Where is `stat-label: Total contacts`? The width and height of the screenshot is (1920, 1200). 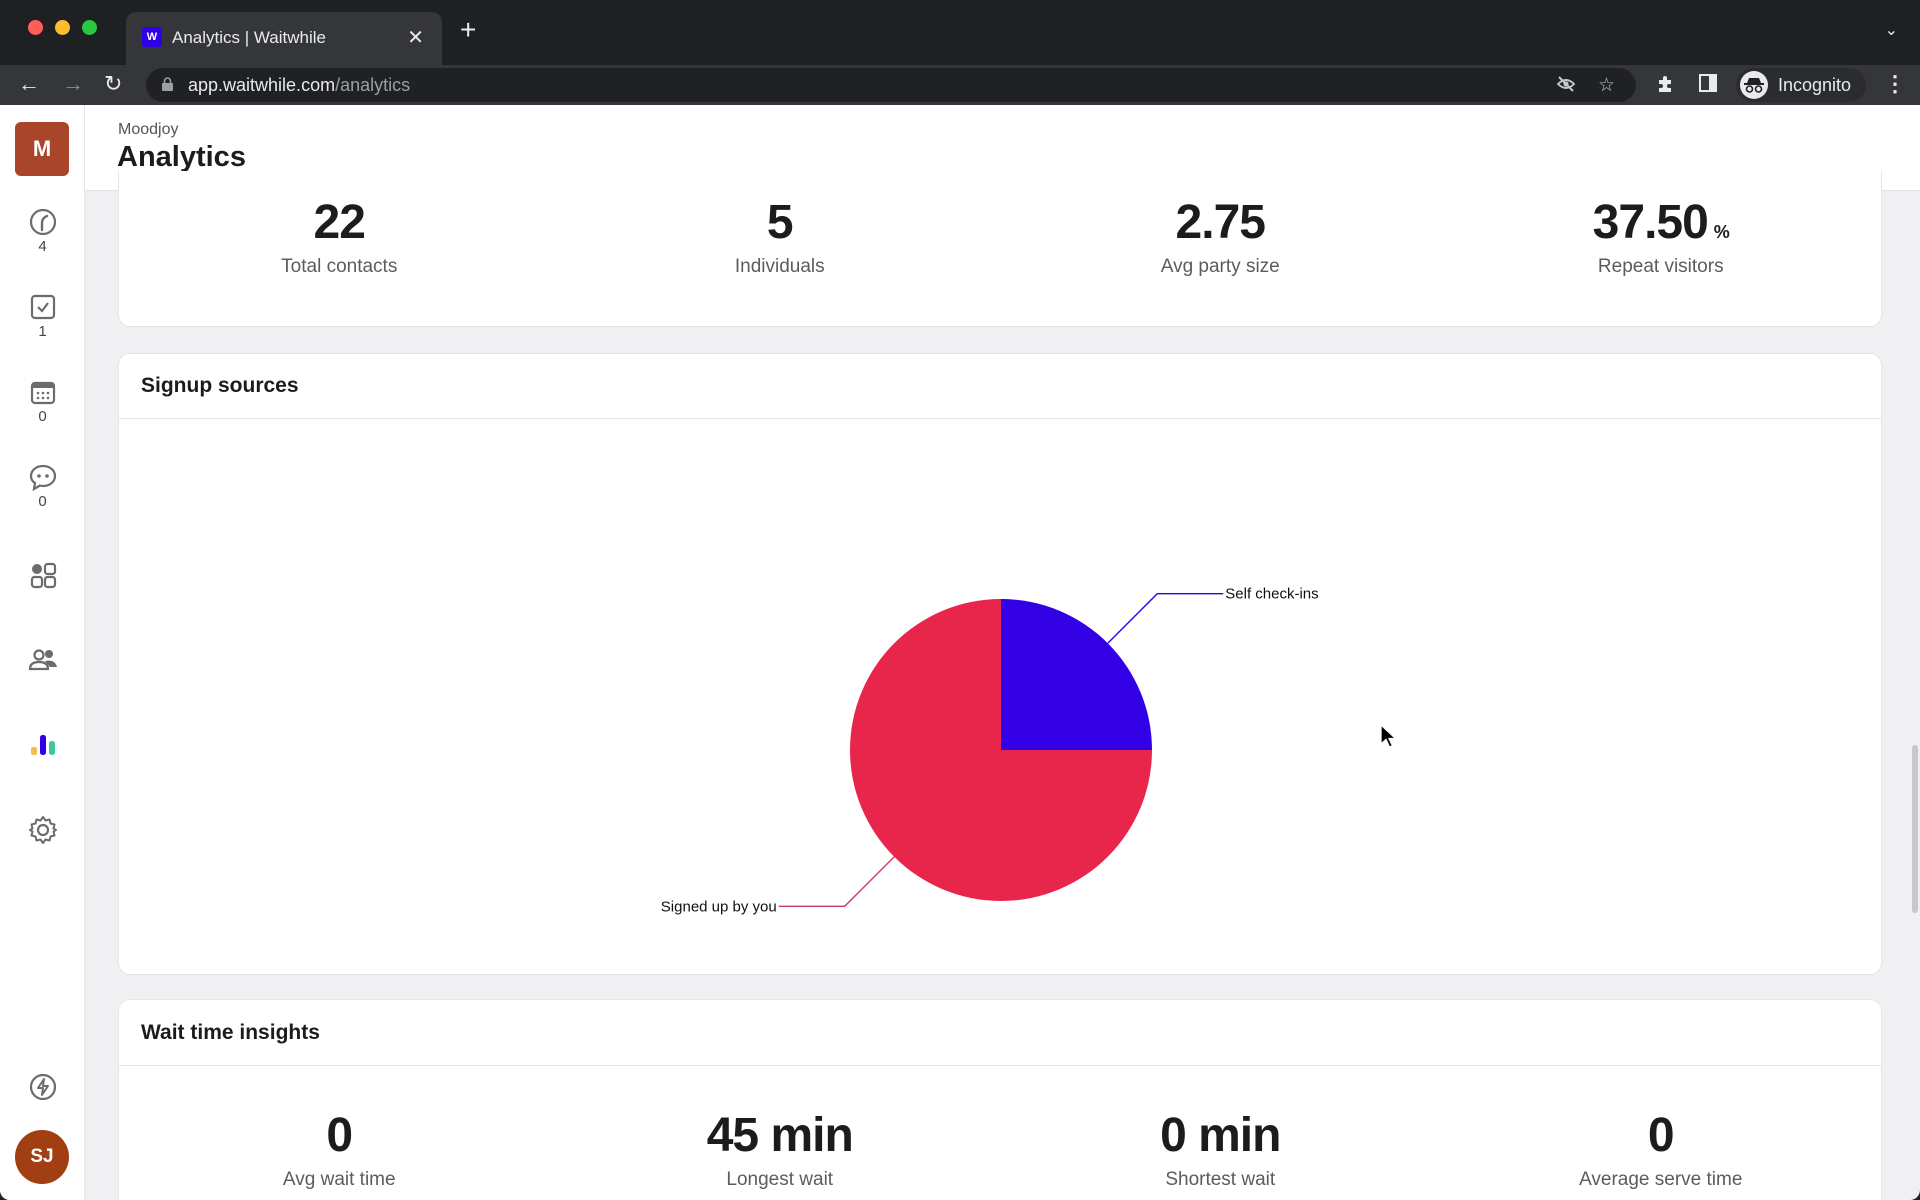
stat-label: Total contacts is located at coordinates (339, 266).